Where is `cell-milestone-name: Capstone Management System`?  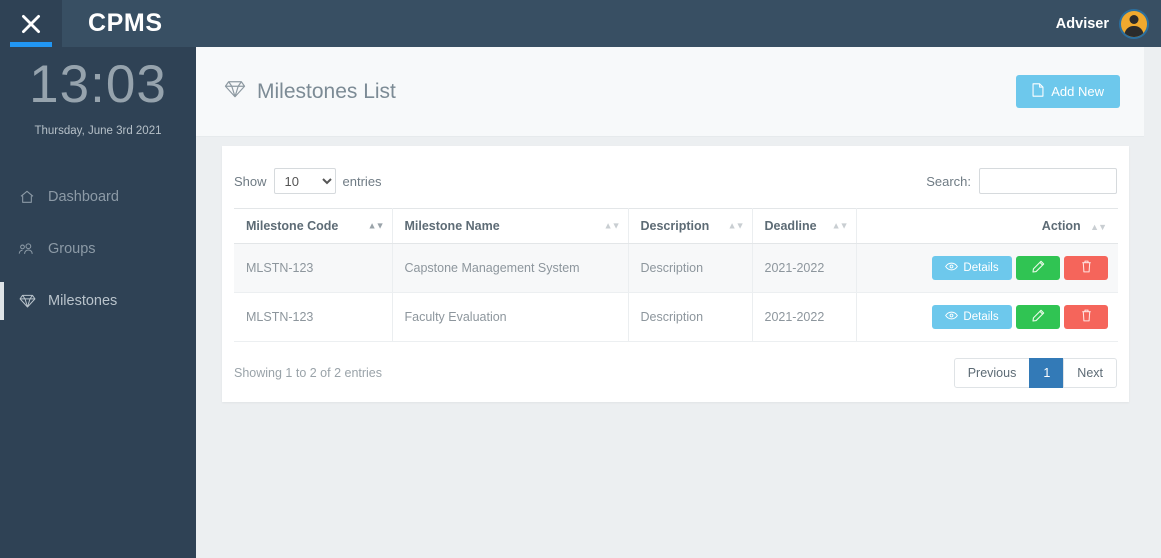
cell-milestone-name: Capstone Management System is located at coordinates (510, 268).